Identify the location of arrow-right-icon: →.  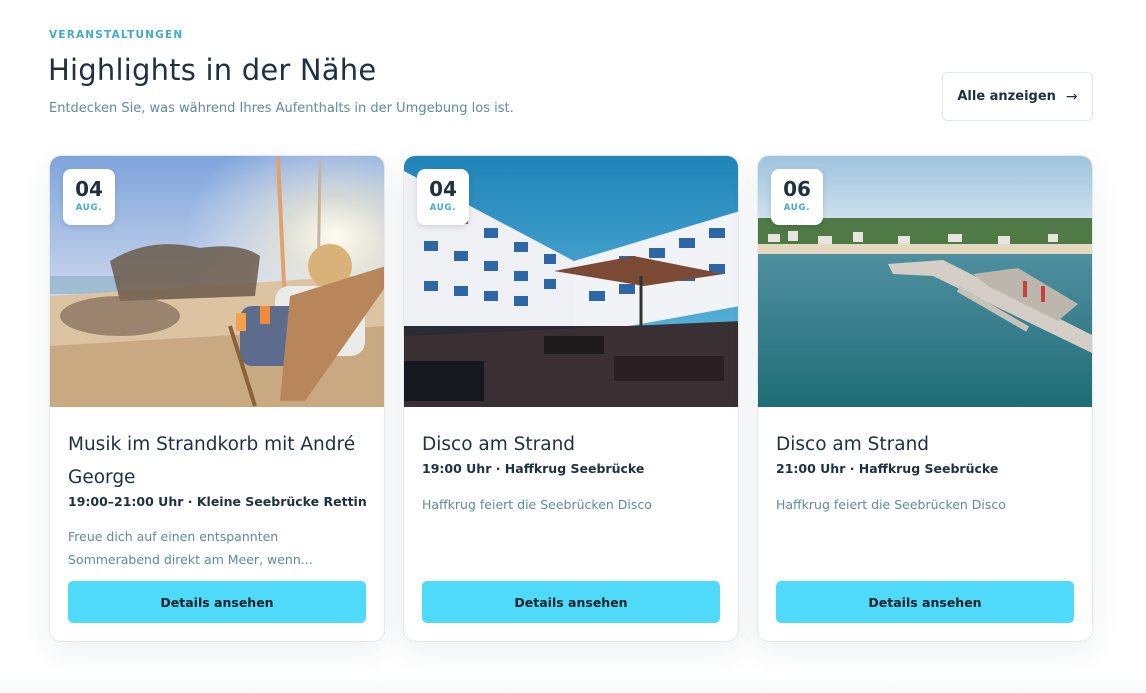
(1071, 96).